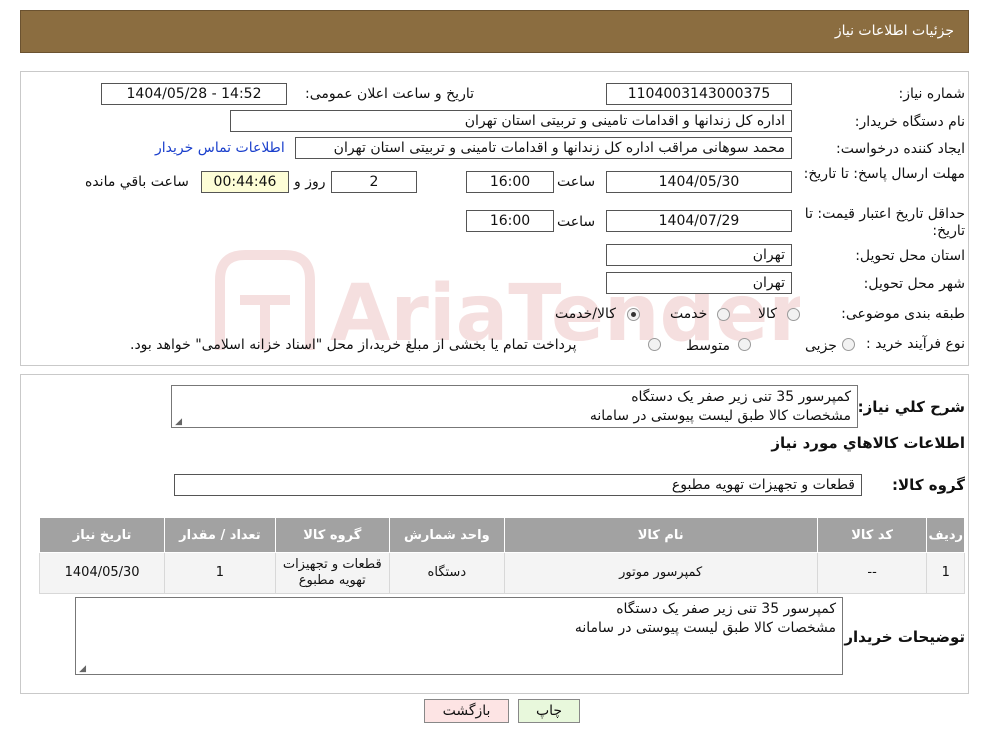 The image size is (985, 744). I want to click on need-number-field: 1104003143000375, so click(699, 94).